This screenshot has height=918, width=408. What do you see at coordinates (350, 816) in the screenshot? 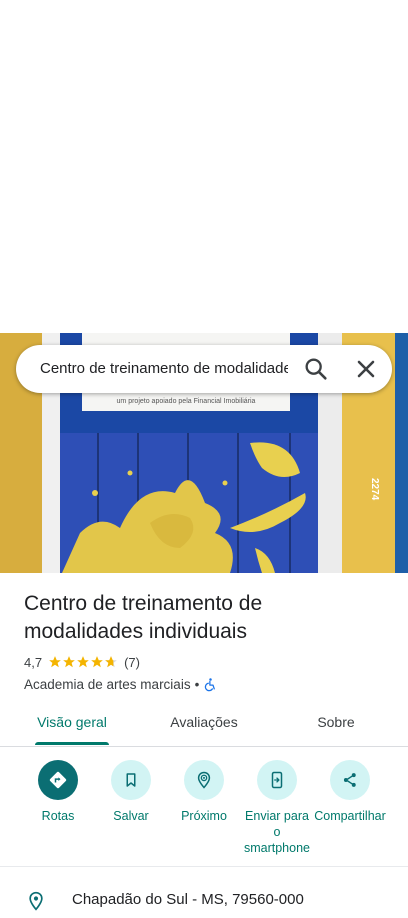
I see `share-label: Compartilhar` at bounding box center [350, 816].